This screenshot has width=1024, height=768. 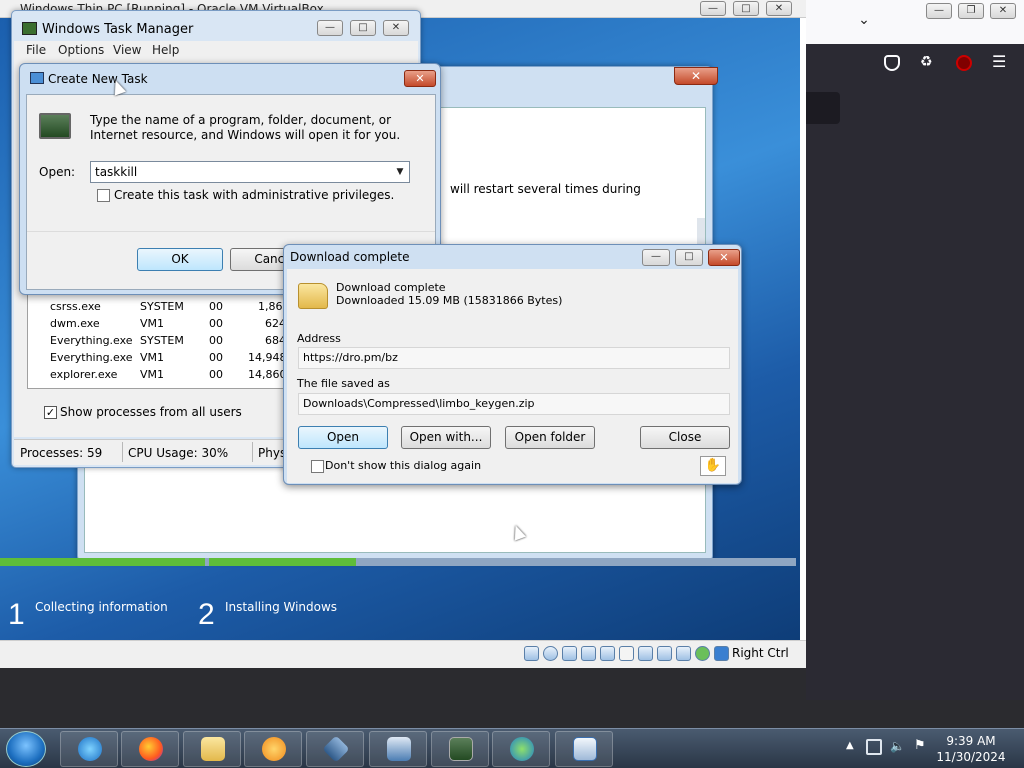 What do you see at coordinates (180, 259) in the screenshot?
I see `ok-button: OK` at bounding box center [180, 259].